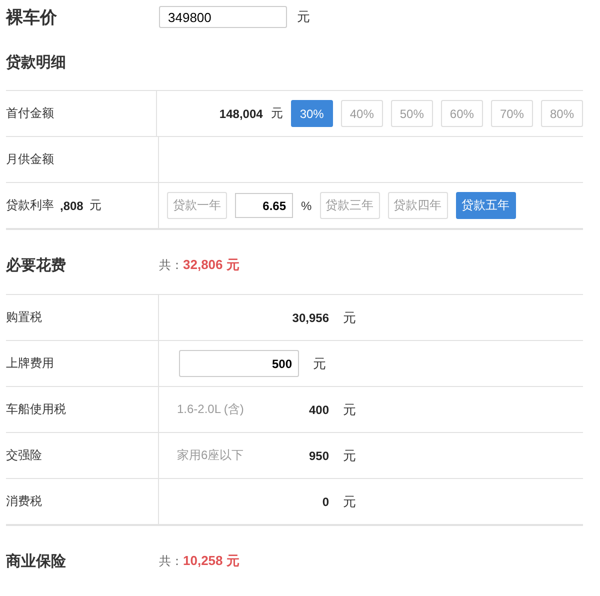 Image resolution: width=600 pixels, height=596 pixels. What do you see at coordinates (306, 205) in the screenshot?
I see `percent-label: %` at bounding box center [306, 205].